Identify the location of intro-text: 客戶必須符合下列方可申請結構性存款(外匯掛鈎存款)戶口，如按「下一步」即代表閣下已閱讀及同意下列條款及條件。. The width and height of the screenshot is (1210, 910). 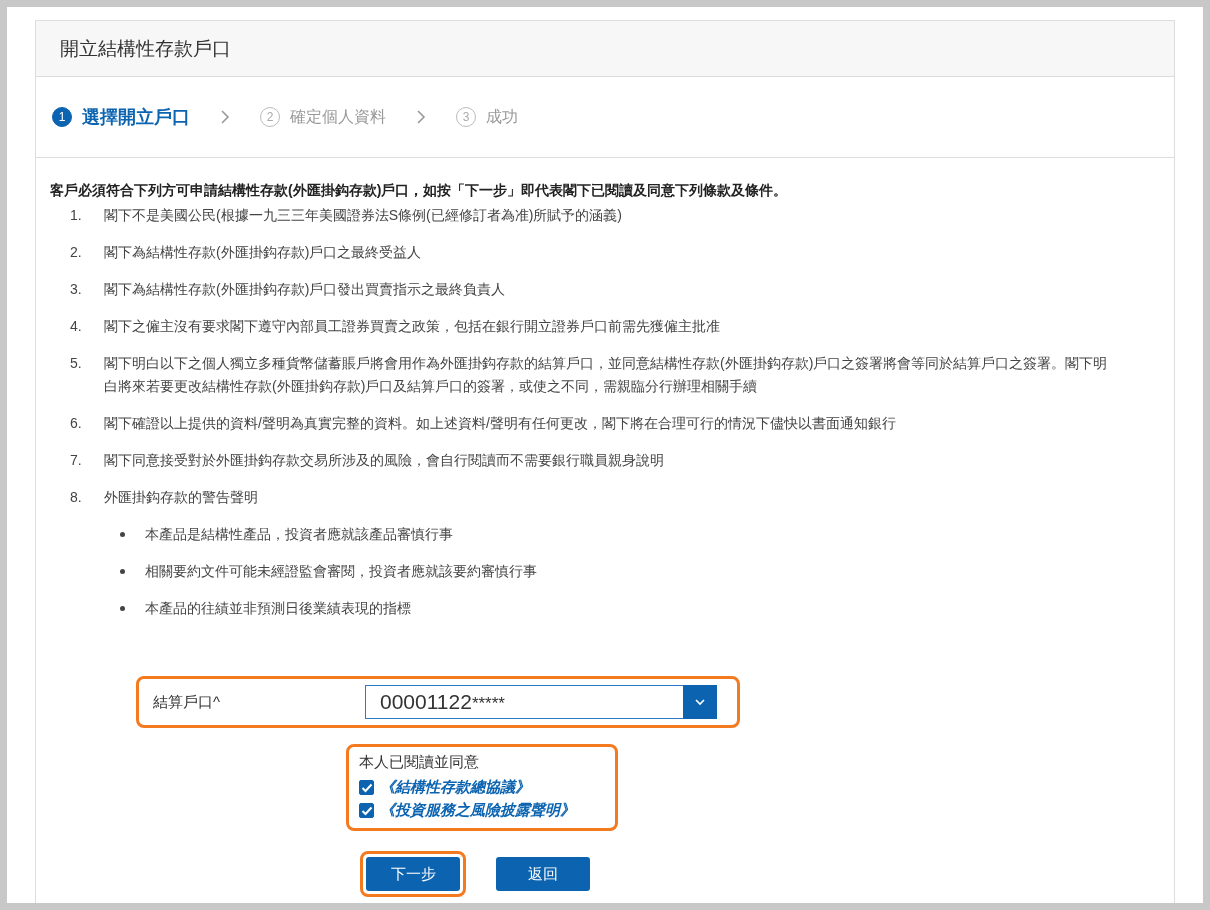
(419, 191).